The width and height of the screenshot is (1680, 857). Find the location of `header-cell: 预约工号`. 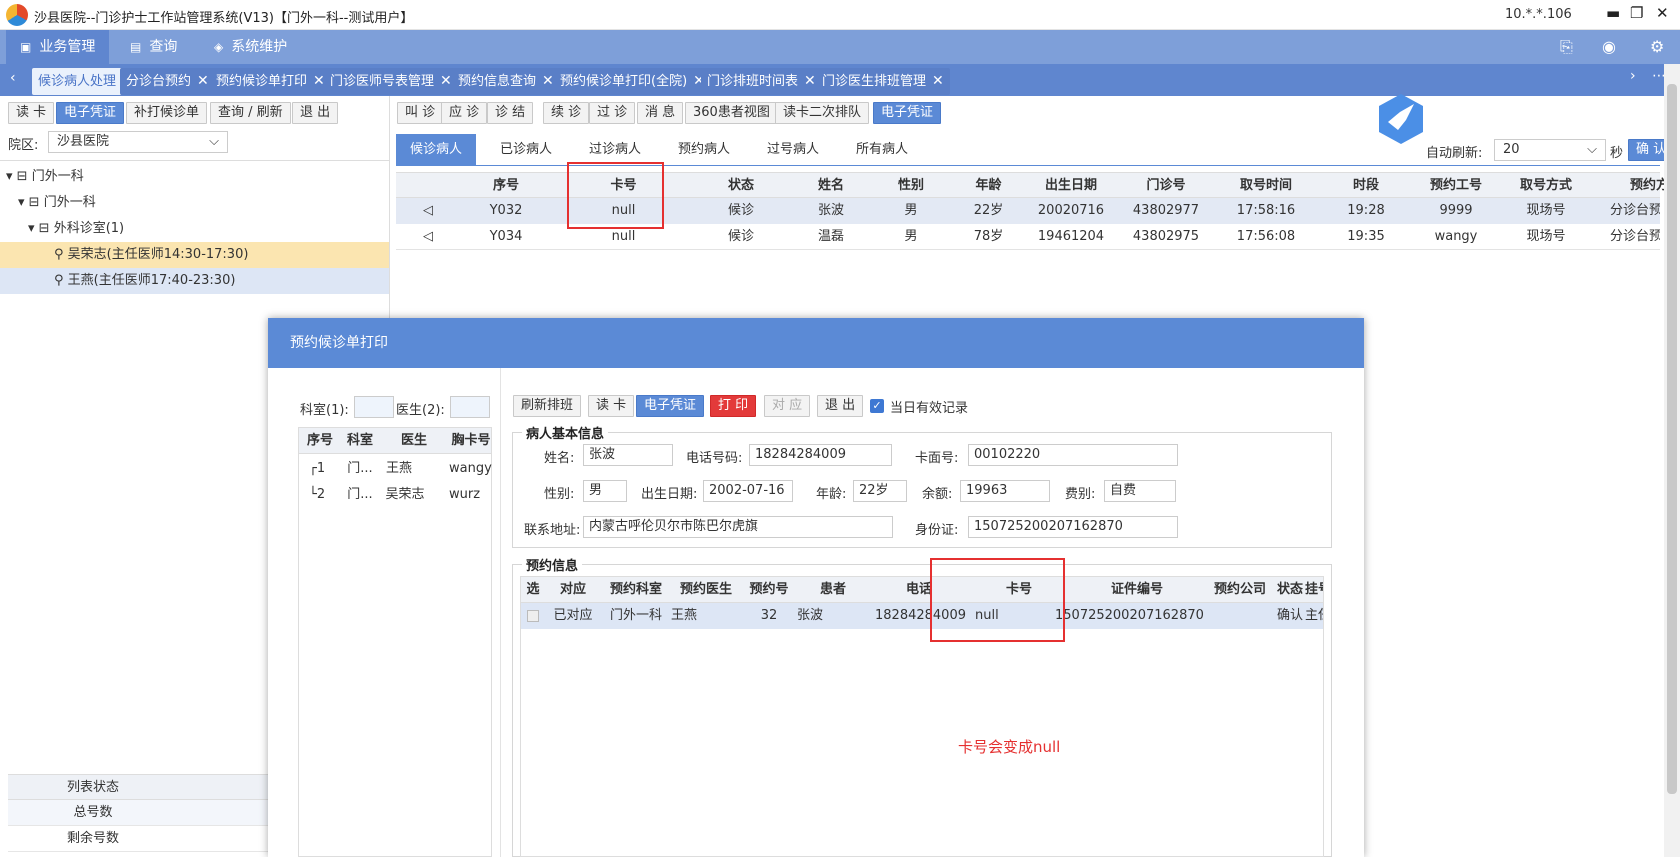

header-cell: 预约工号 is located at coordinates (1455, 185).